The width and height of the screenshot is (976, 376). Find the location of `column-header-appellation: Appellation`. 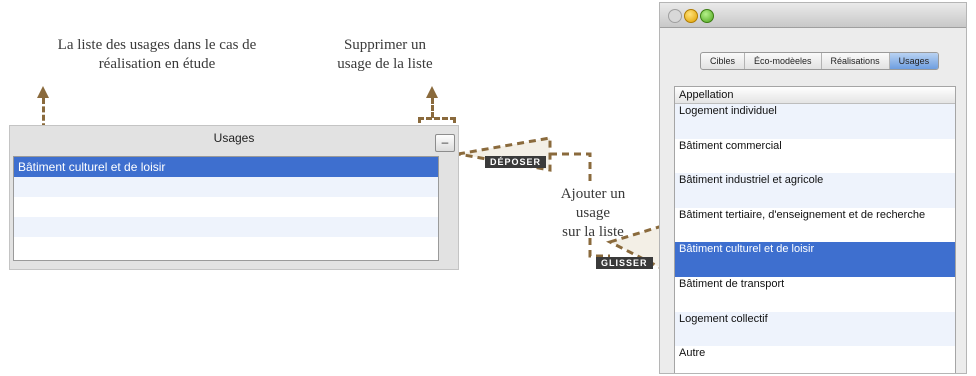

column-header-appellation: Appellation is located at coordinates (815, 95).